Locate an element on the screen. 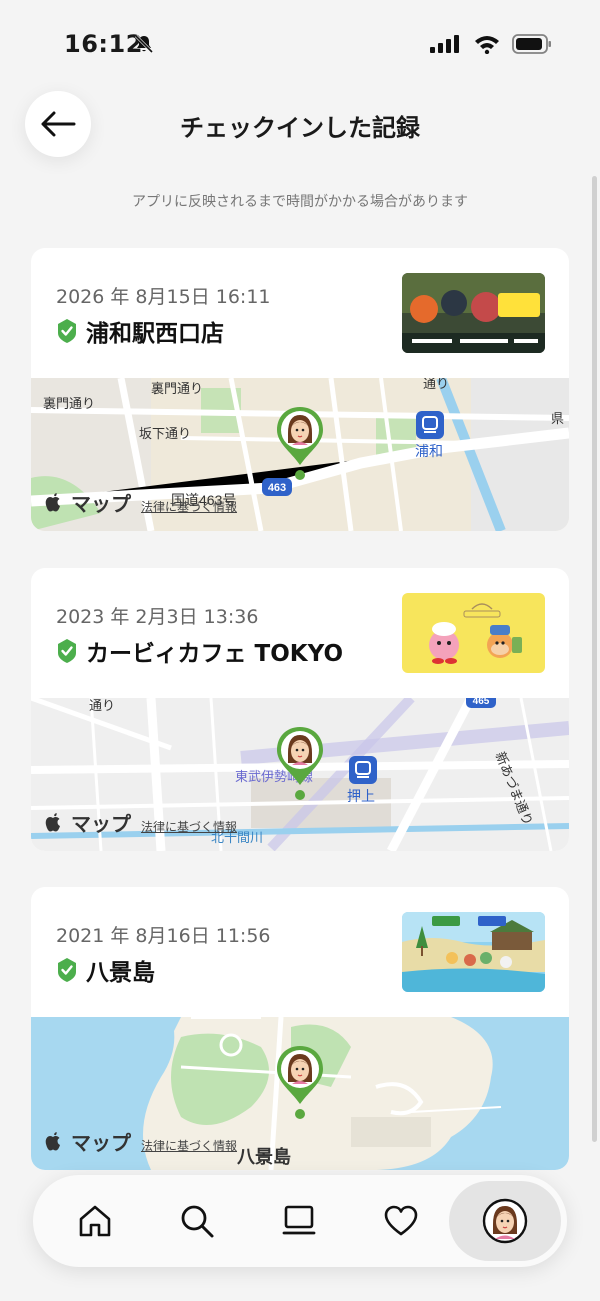  checkin-place: カービィカフェ TOKYO is located at coordinates (199, 651).